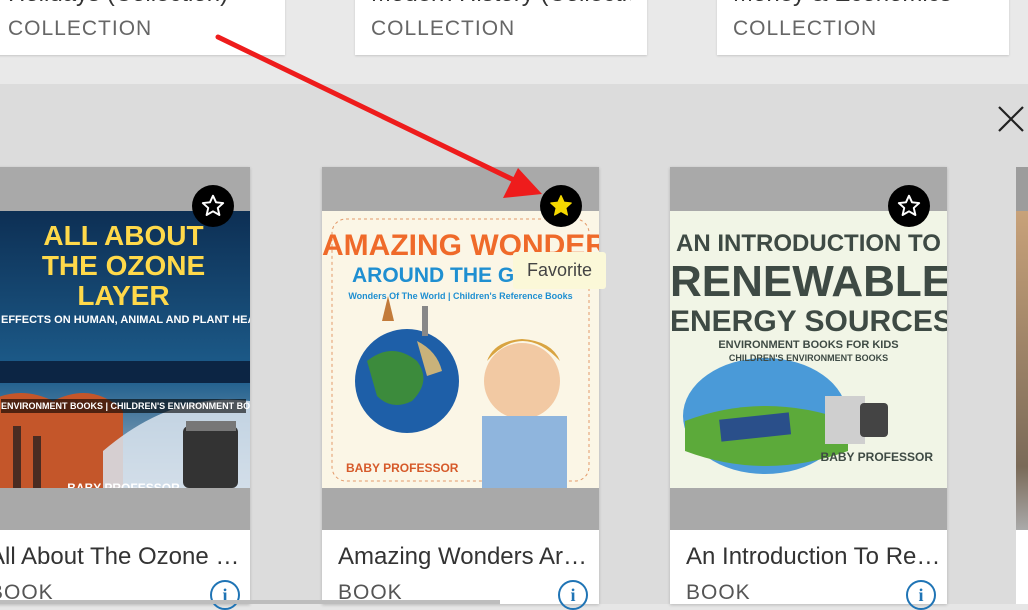 This screenshot has width=1028, height=610. Describe the element at coordinates (250, 602) in the screenshot. I see `horizontal-scrollbar` at that location.